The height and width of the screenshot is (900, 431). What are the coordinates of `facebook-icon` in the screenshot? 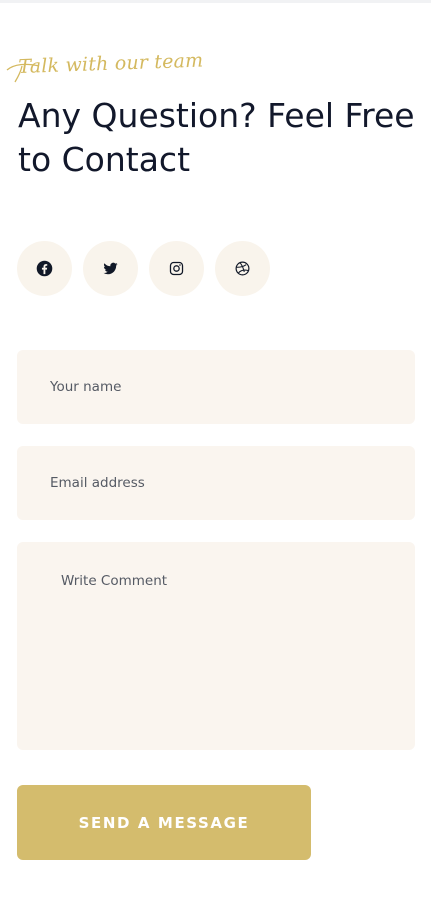 It's located at (44, 268).